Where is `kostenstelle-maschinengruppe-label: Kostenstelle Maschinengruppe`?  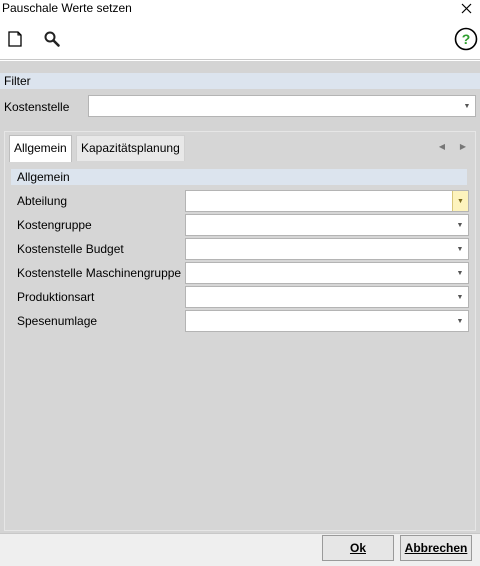
kostenstelle-maschinengruppe-label: Kostenstelle Maschinengruppe is located at coordinates (99, 273).